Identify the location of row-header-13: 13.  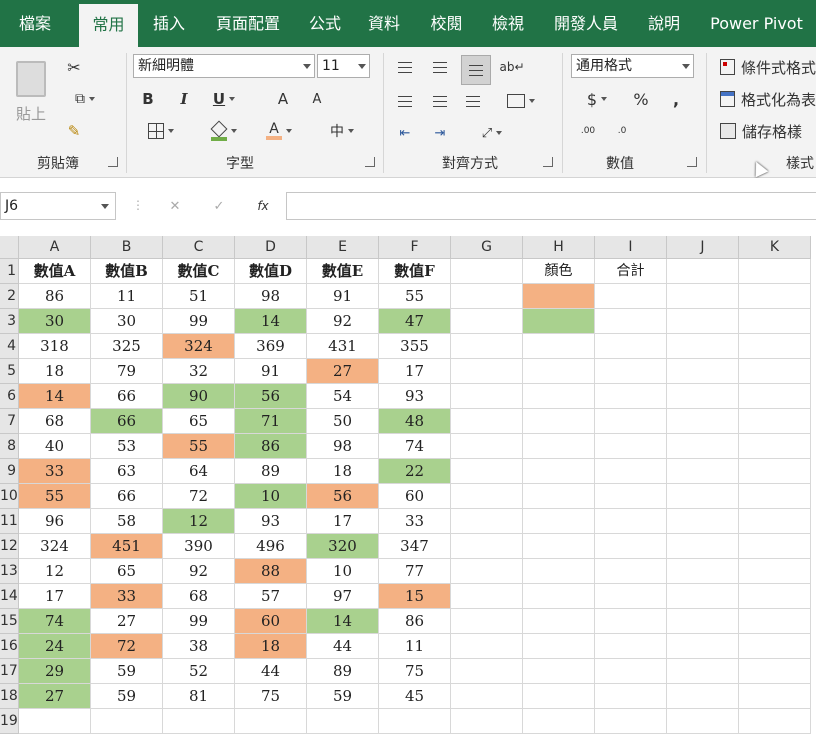
(9, 571).